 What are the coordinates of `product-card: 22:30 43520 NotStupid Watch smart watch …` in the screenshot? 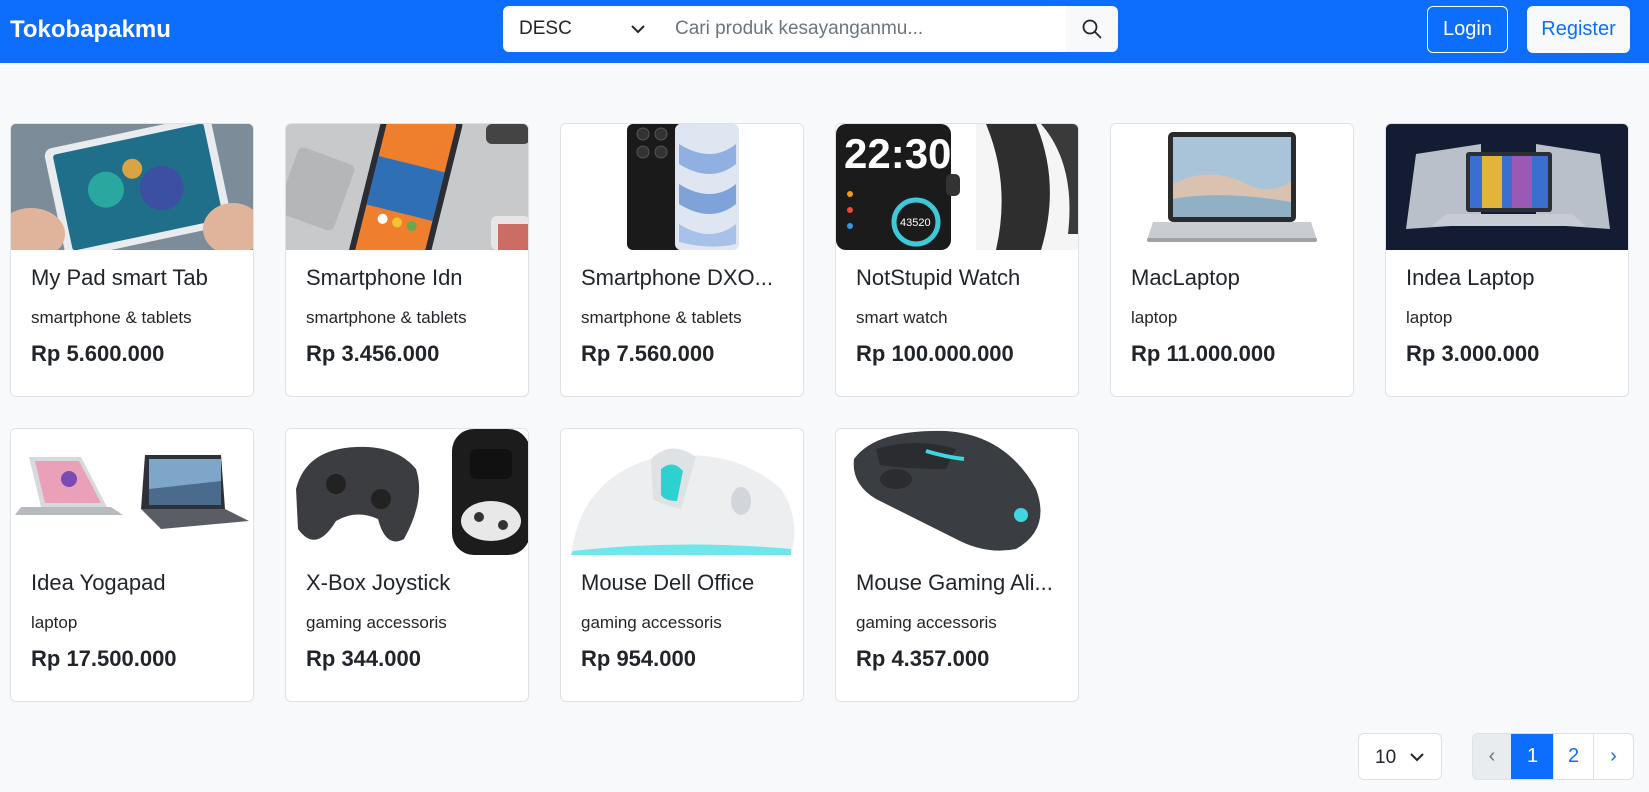 It's located at (957, 260).